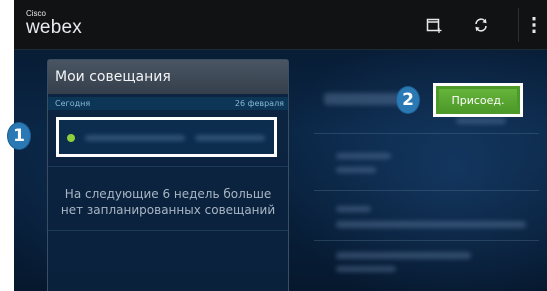 This screenshot has width=547, height=291. Describe the element at coordinates (73, 103) in the screenshot. I see `today-label: Сегодня` at that location.